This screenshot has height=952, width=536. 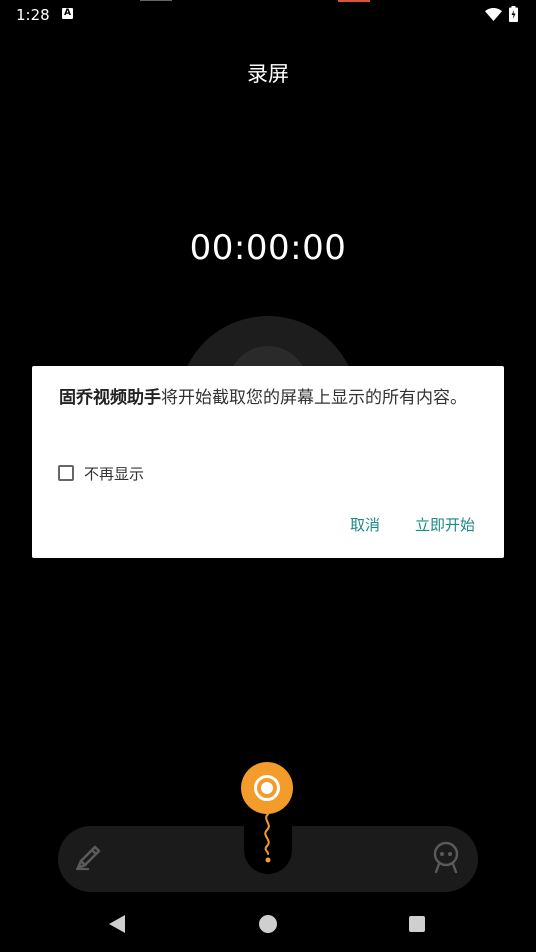 What do you see at coordinates (445, 524) in the screenshot?
I see `start-now-button: 立即开始` at bounding box center [445, 524].